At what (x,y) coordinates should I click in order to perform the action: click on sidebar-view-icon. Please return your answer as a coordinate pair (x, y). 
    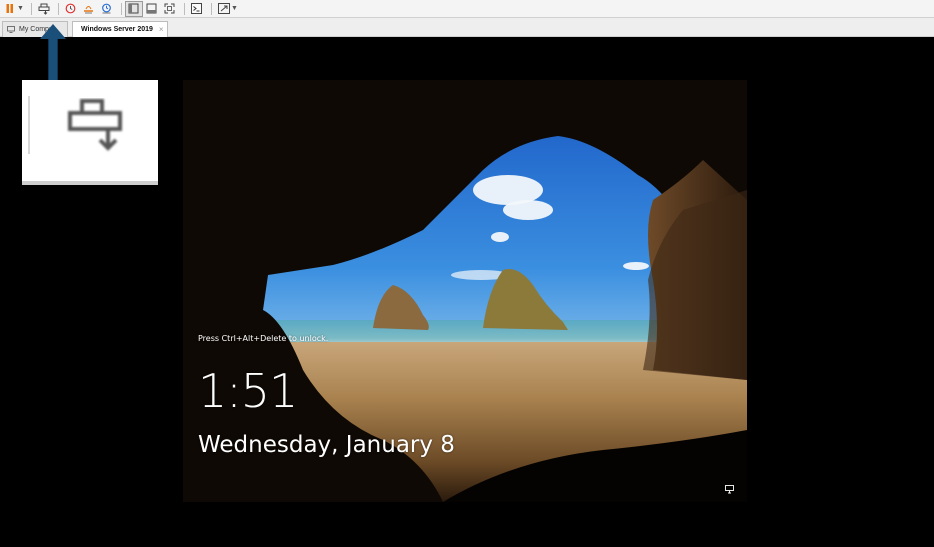
    Looking at the image, I should click on (133, 8).